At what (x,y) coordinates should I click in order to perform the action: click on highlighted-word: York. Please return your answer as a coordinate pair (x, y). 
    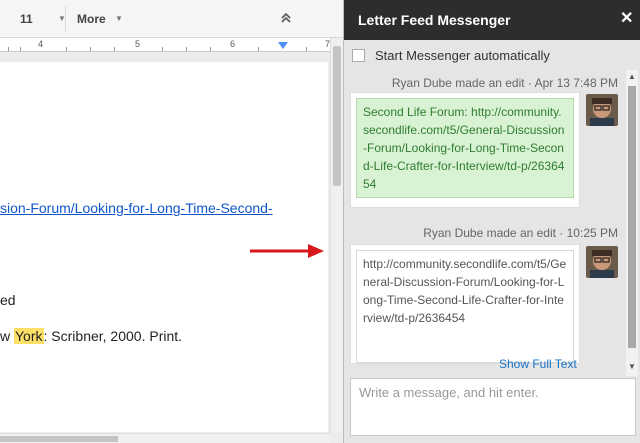
    Looking at the image, I should click on (29, 336).